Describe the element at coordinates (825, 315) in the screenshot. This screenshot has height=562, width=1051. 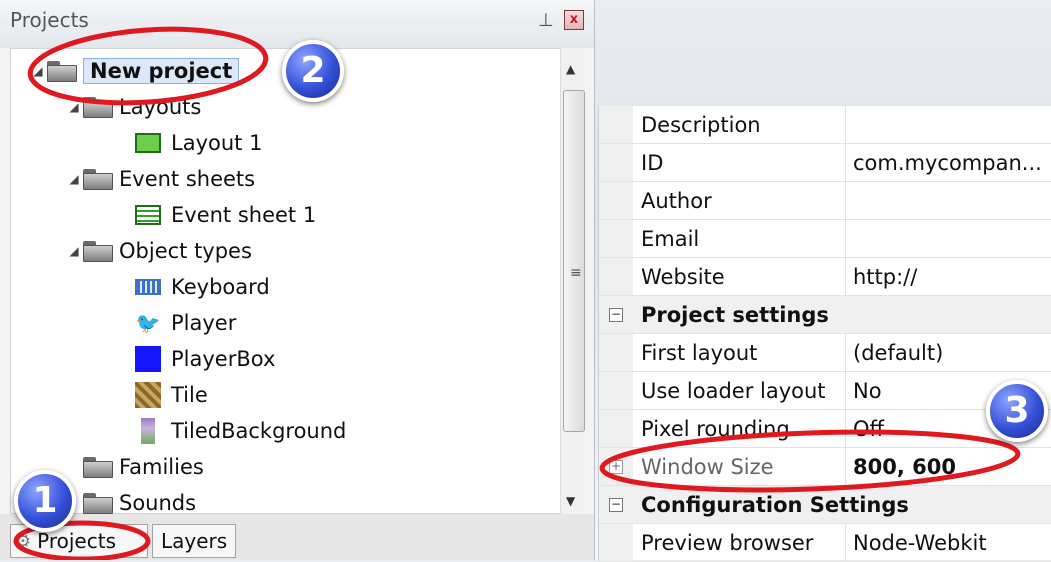
I see `category-project-settings: − Project settings` at that location.